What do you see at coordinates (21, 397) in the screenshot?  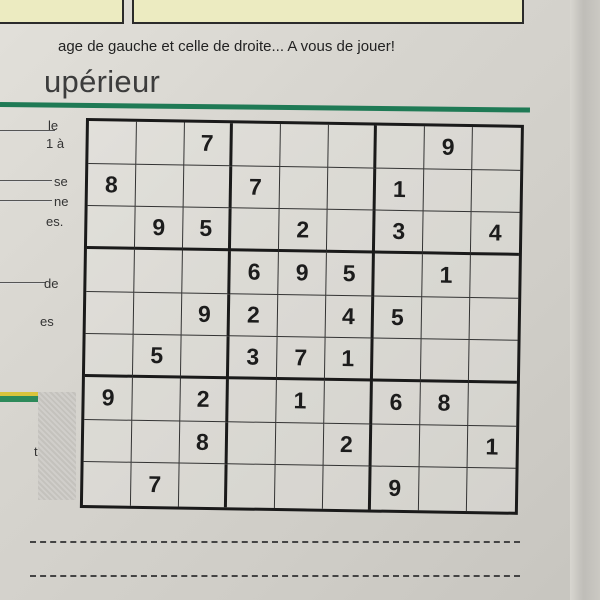 I see `color-bar` at bounding box center [21, 397].